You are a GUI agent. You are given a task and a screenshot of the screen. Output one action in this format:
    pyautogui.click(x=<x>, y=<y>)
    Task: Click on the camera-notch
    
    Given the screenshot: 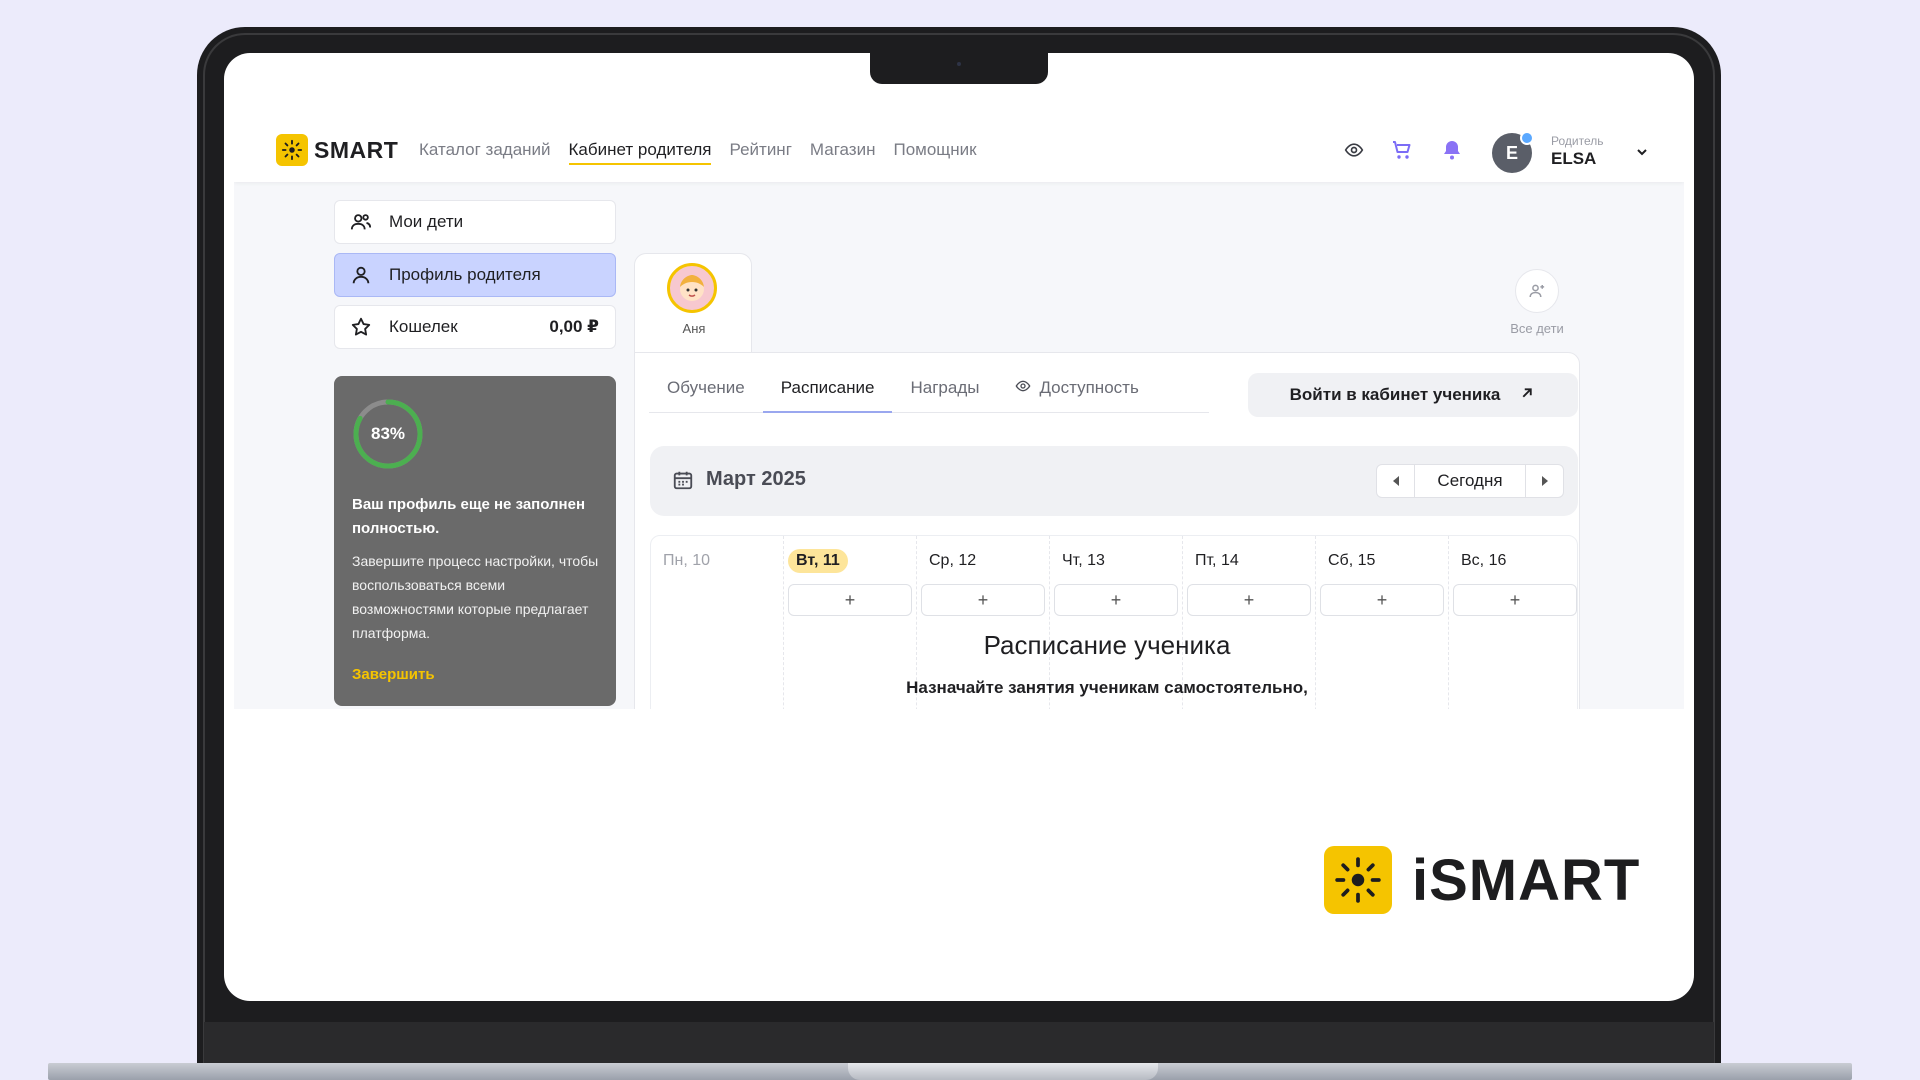 What is the action you would take?
    pyautogui.click(x=959, y=68)
    